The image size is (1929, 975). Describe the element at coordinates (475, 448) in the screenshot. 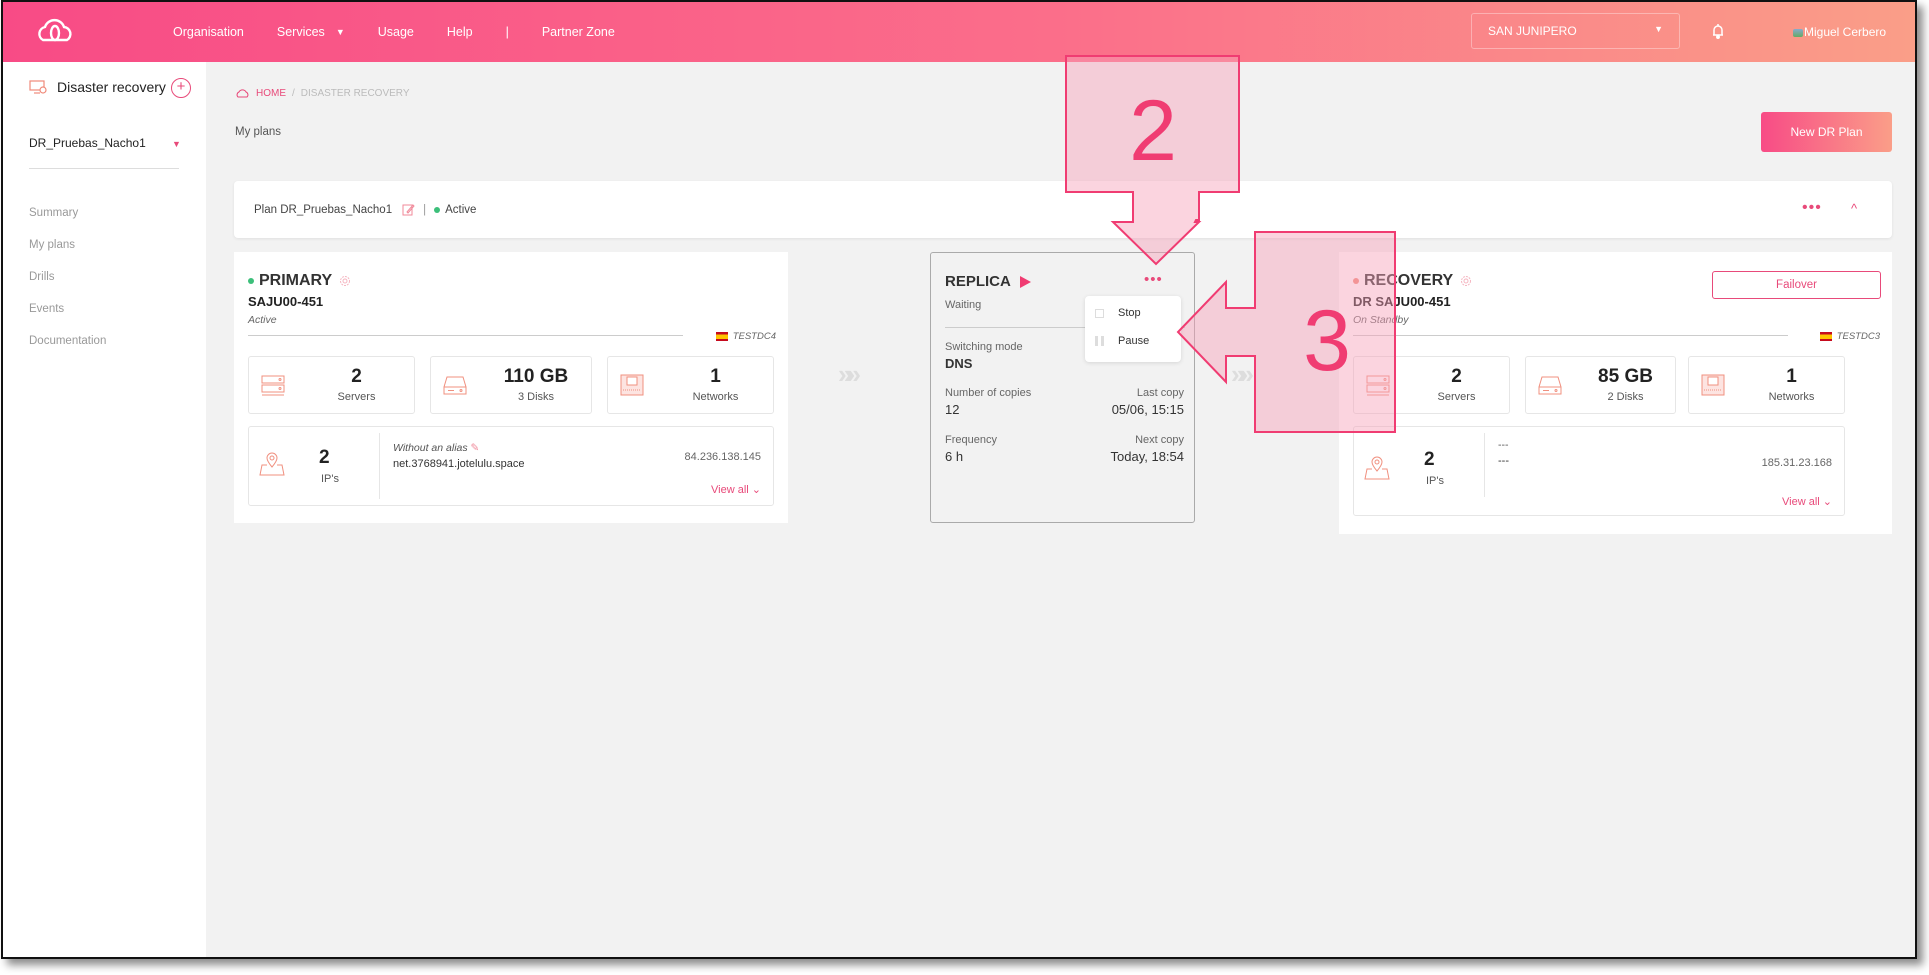

I see `edit-icon: ✎` at that location.